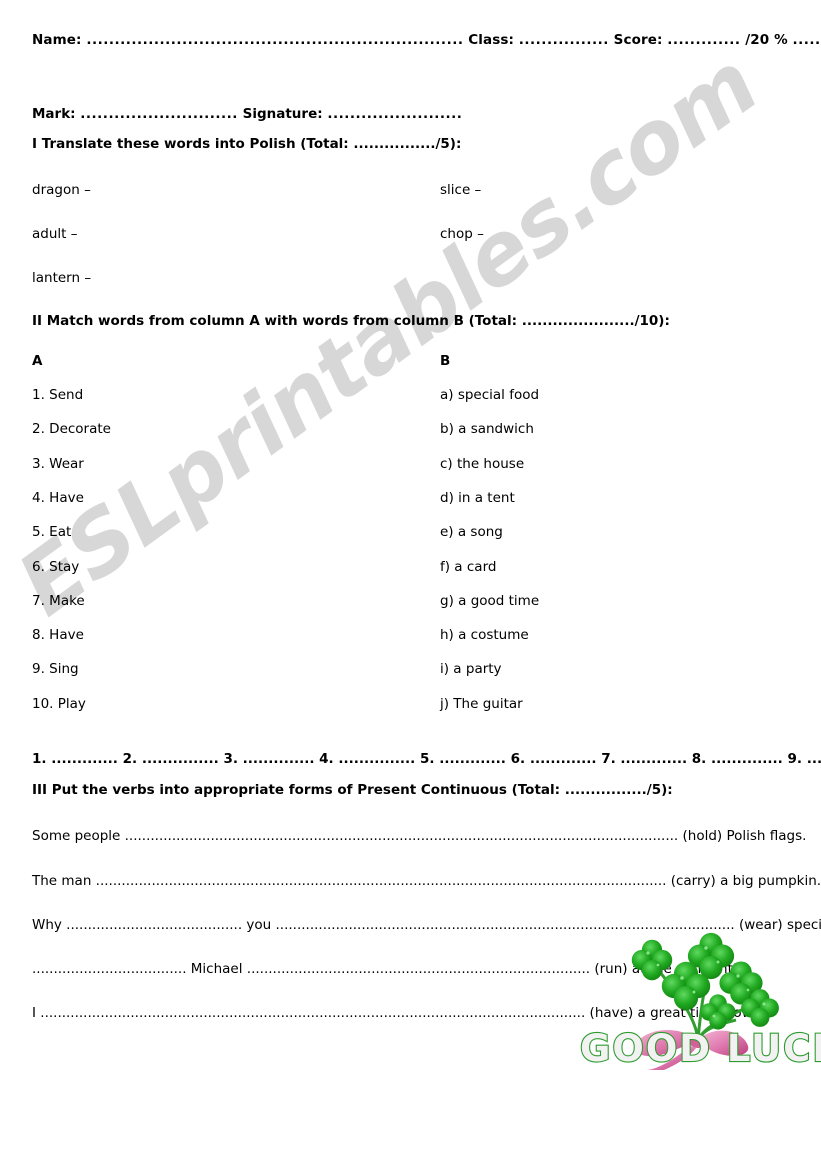  I want to click on list-item: j) The guitar, so click(481, 704).